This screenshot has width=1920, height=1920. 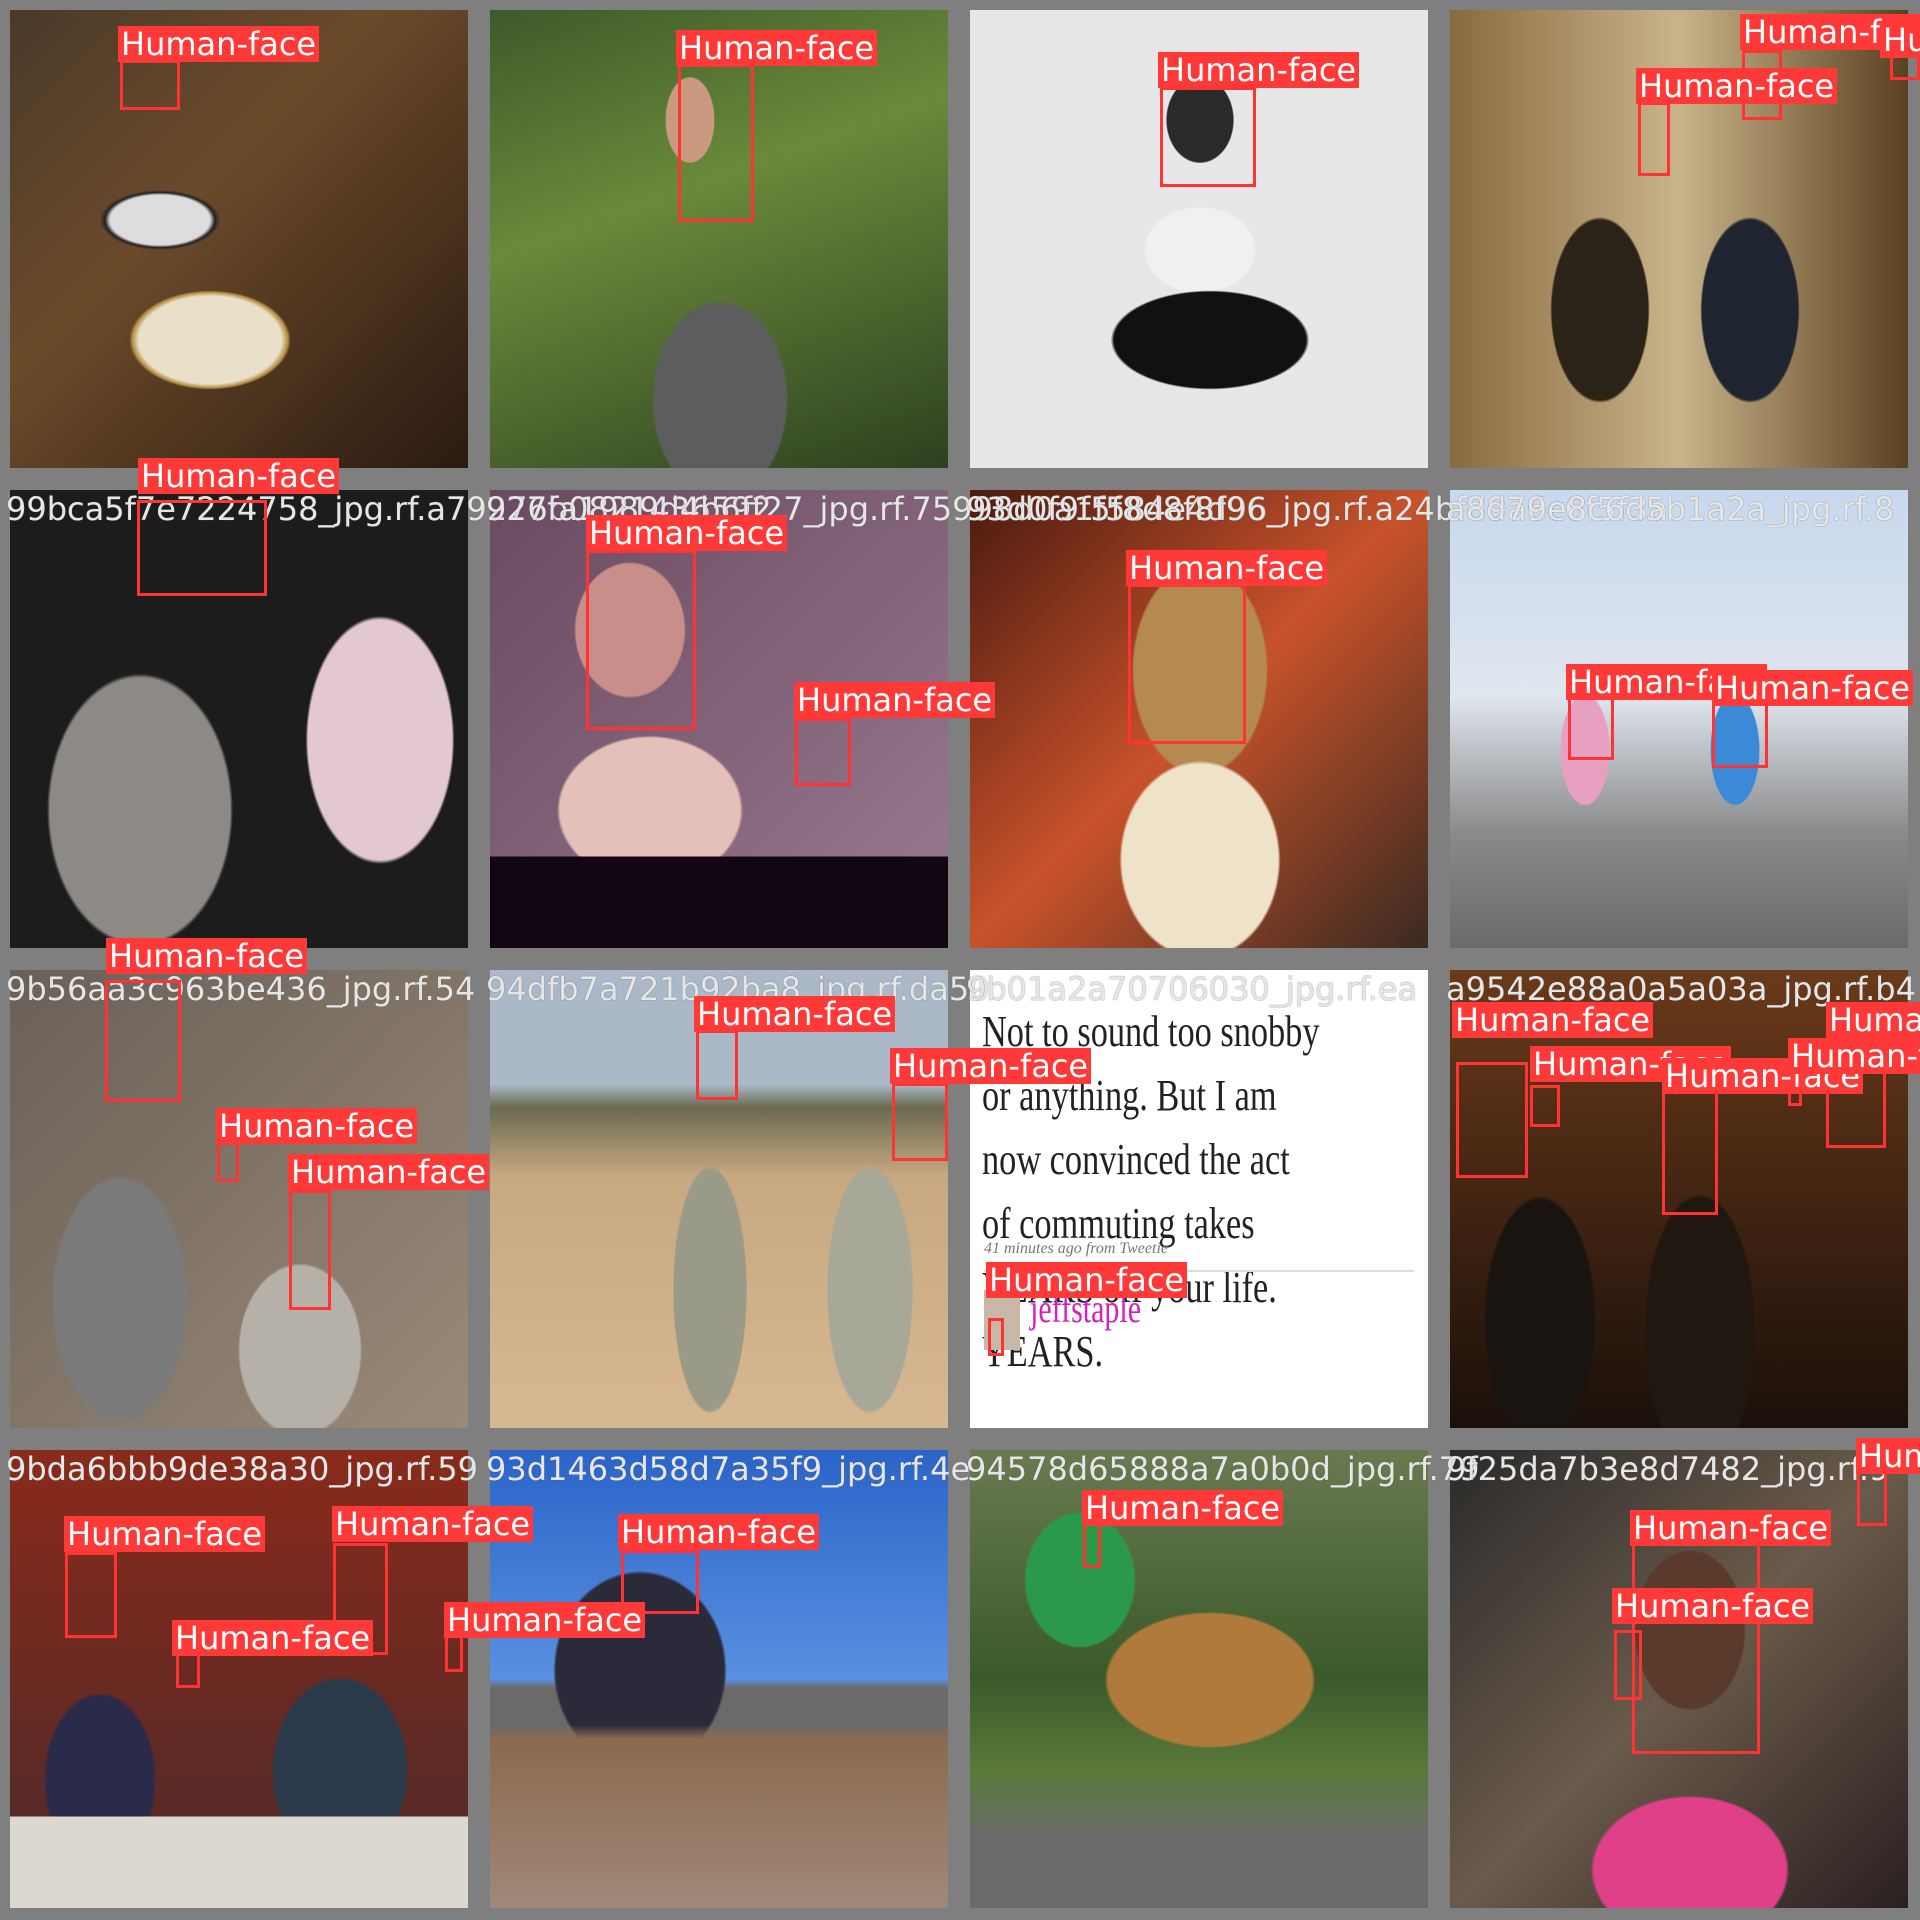 I want to click on photo-costume-girl, so click(x=1199, y=719).